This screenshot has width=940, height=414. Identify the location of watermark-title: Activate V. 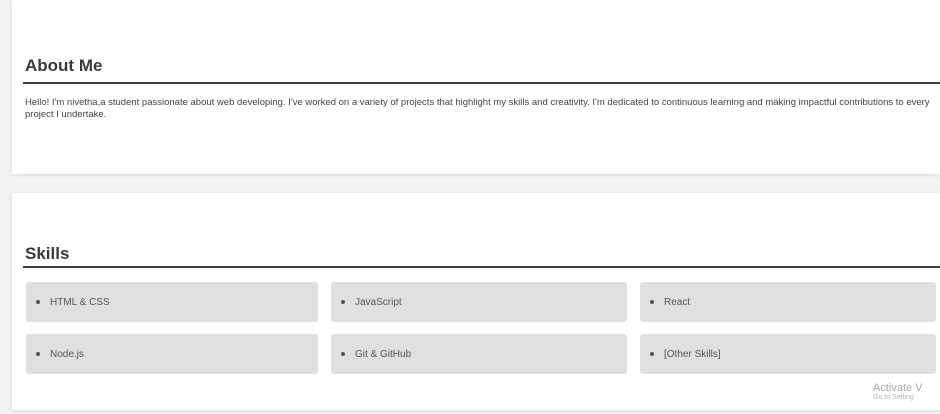
(898, 388).